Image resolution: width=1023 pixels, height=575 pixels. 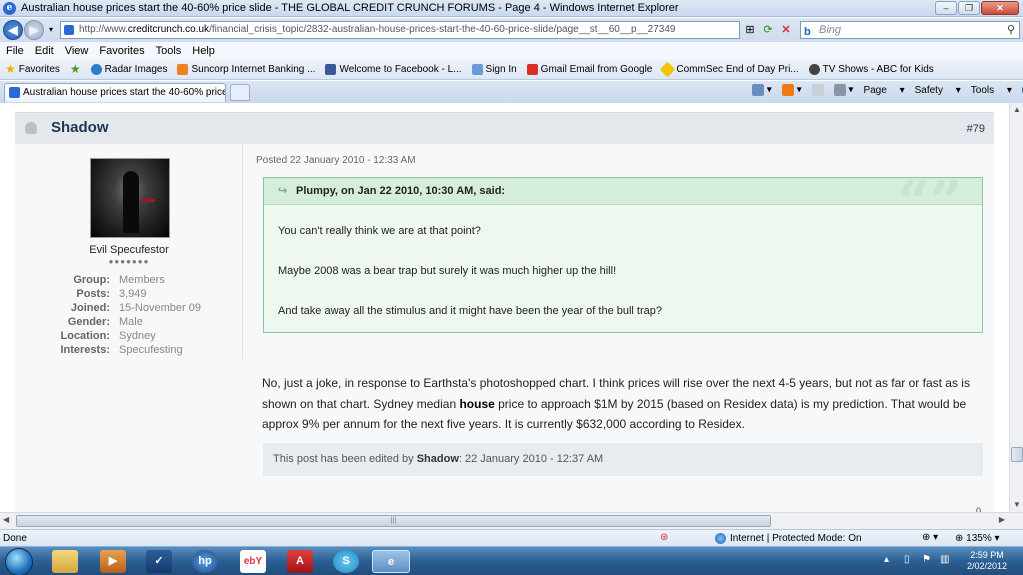 What do you see at coordinates (504, 128) in the screenshot?
I see `post-header: Shadow #79` at bounding box center [504, 128].